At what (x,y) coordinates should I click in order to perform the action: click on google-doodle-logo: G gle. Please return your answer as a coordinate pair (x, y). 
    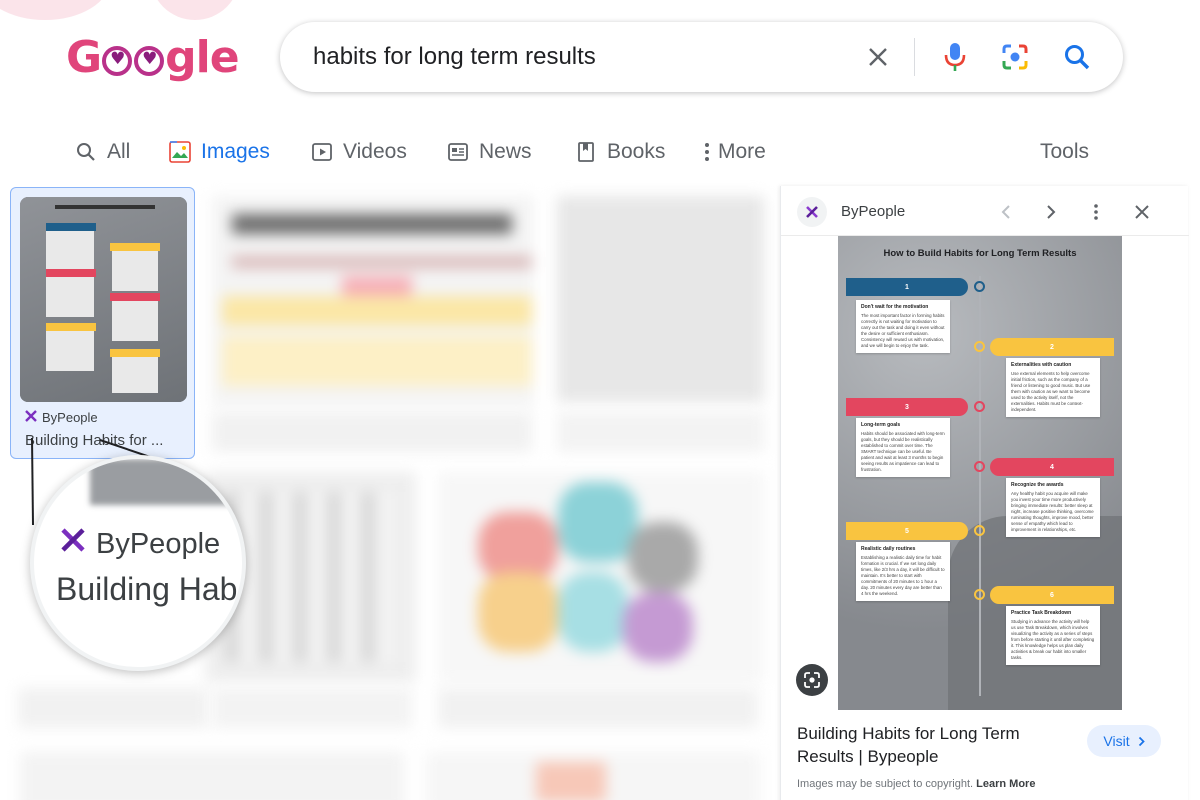
    Looking at the image, I should click on (153, 57).